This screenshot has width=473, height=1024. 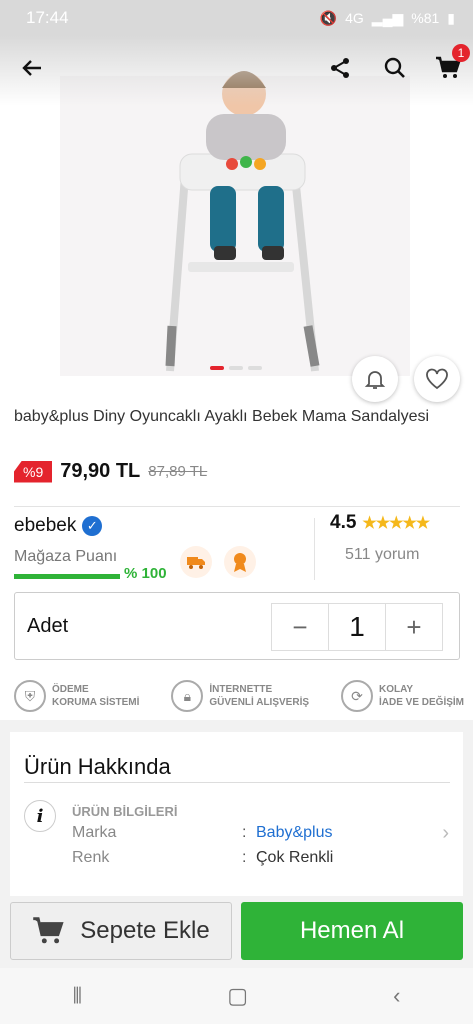 I want to click on add-to-cart-label: Sepete Ekle, so click(x=145, y=930).